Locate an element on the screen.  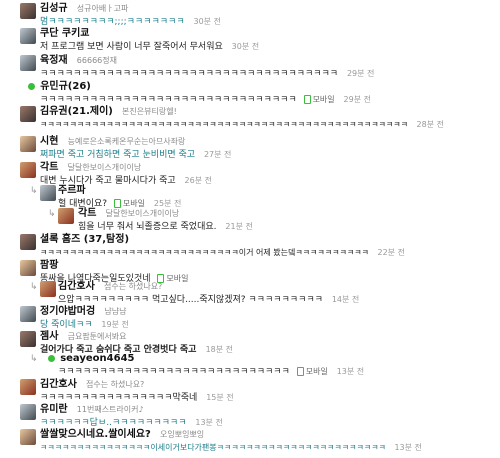
comment-author: 유미란 is located at coordinates (54, 409).